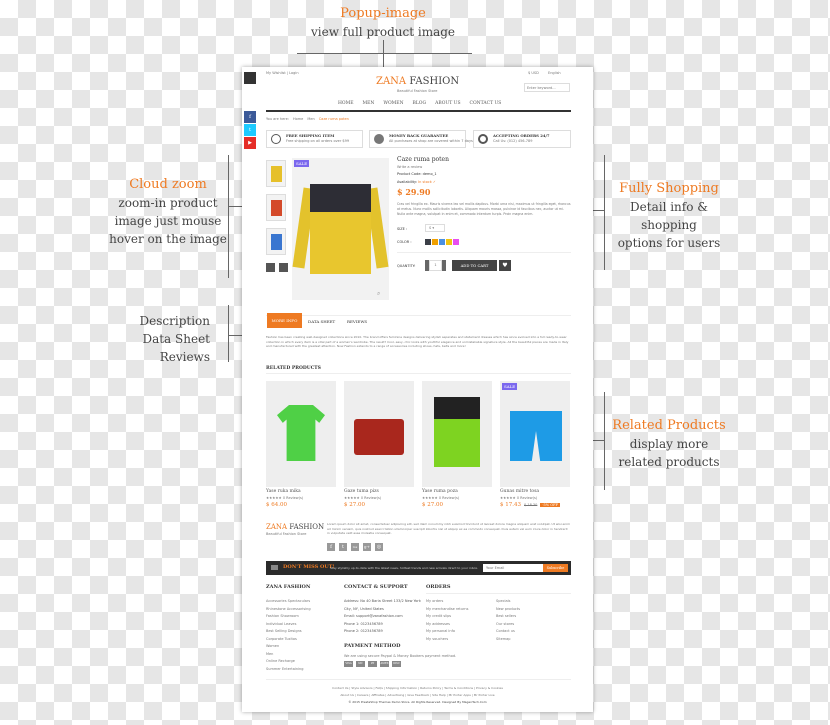 This screenshot has height=725, width=830. I want to click on quantity-label: QUANTITY:, so click(406, 266).